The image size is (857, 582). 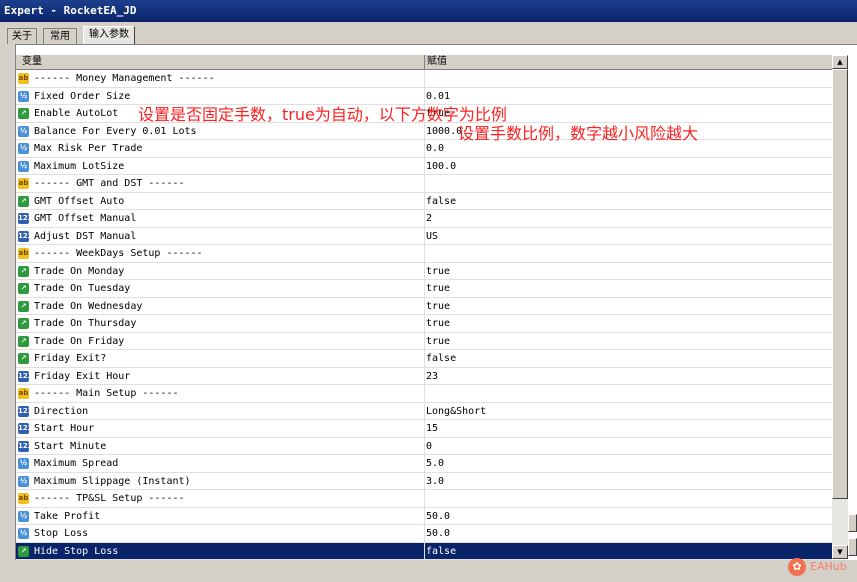 I want to click on table-row: 123 Direction Long&Short, so click(x=424, y=411).